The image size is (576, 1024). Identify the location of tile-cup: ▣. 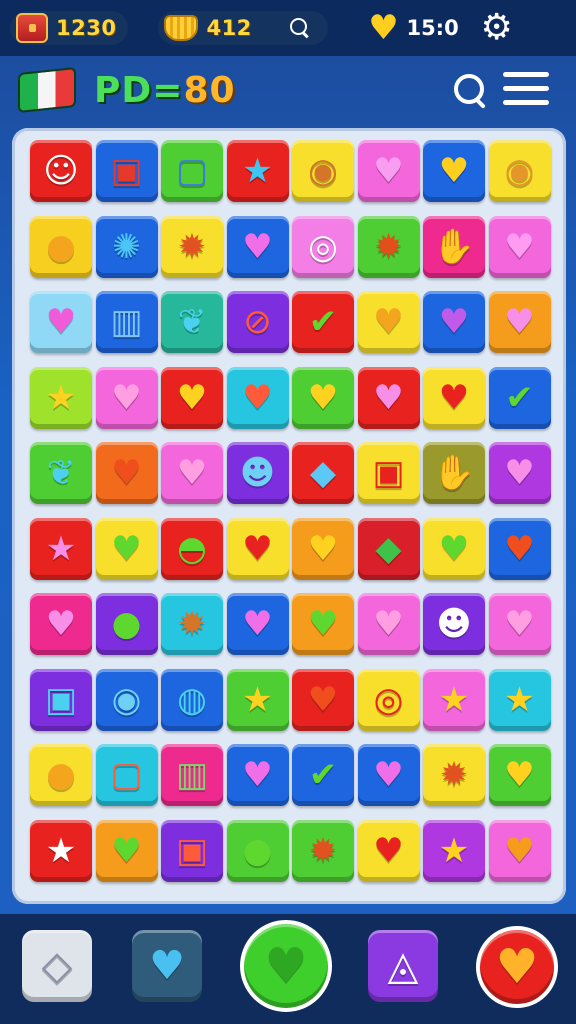
(126, 171).